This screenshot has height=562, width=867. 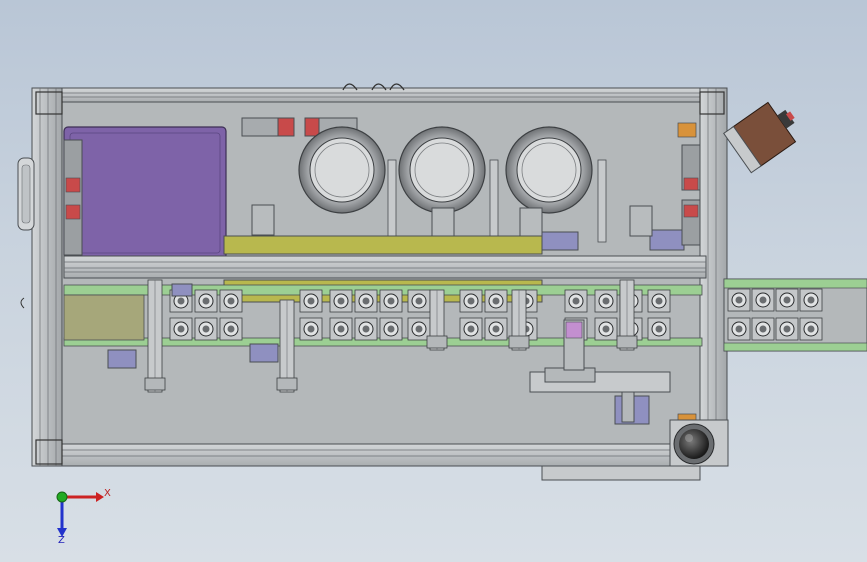 I want to click on gantry-beam, so click(x=385, y=267).